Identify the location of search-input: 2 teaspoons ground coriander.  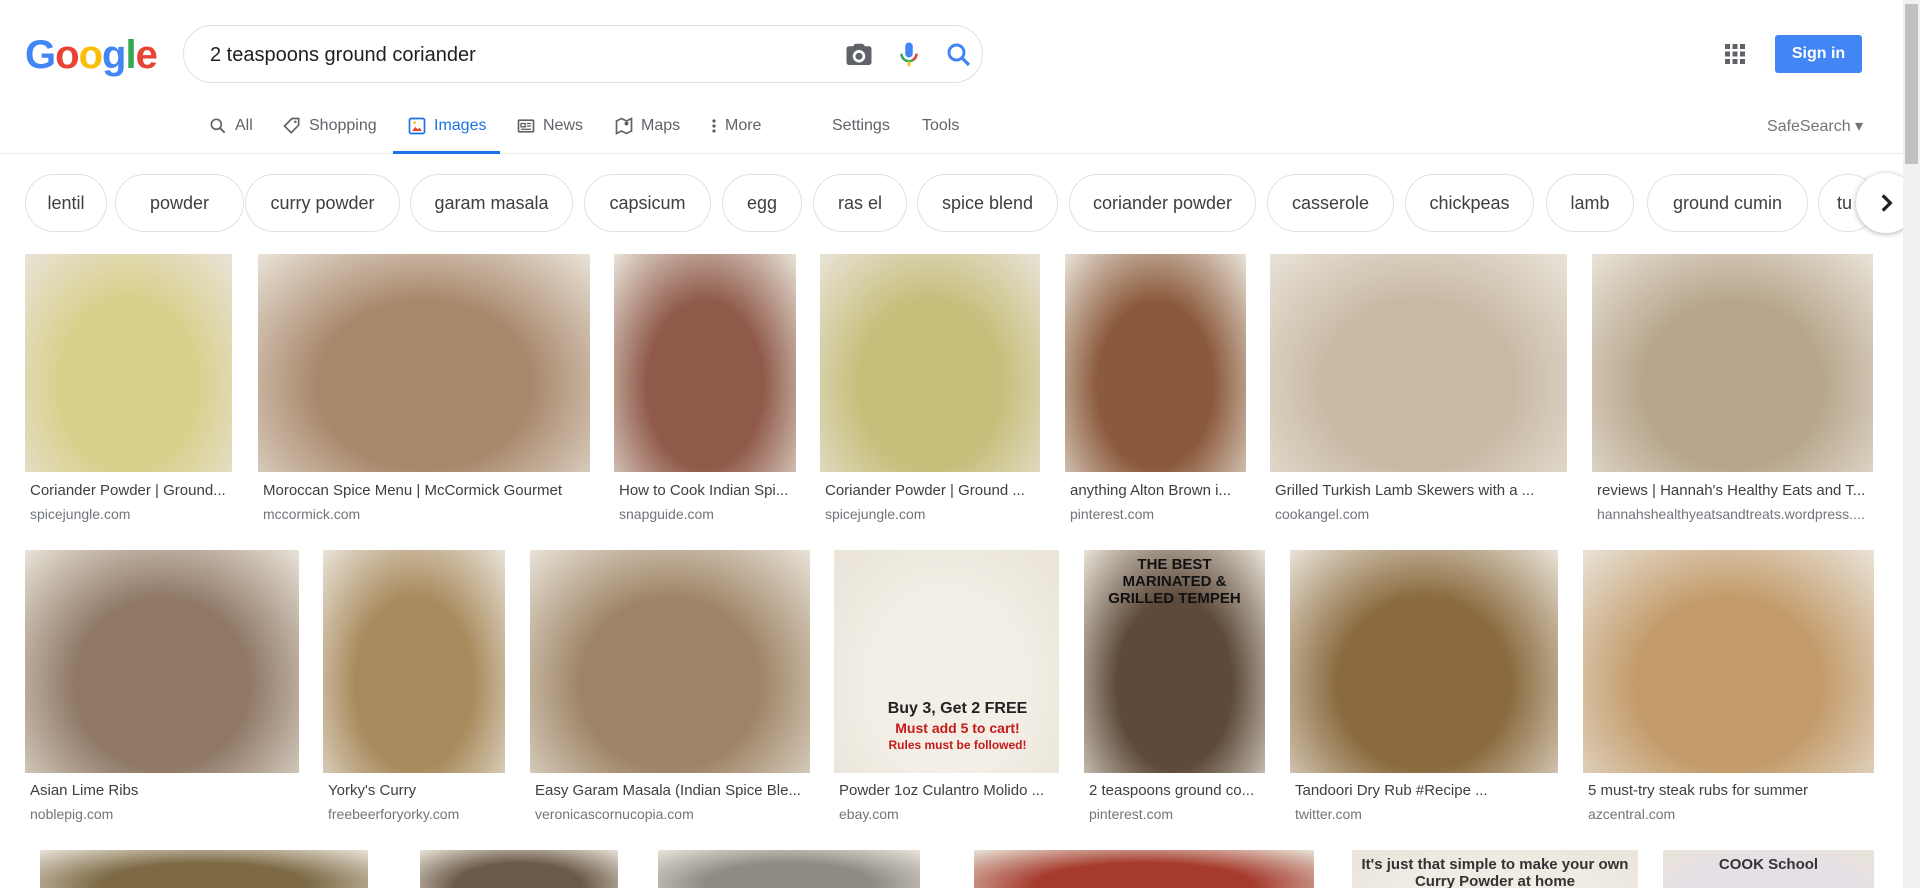
(343, 55).